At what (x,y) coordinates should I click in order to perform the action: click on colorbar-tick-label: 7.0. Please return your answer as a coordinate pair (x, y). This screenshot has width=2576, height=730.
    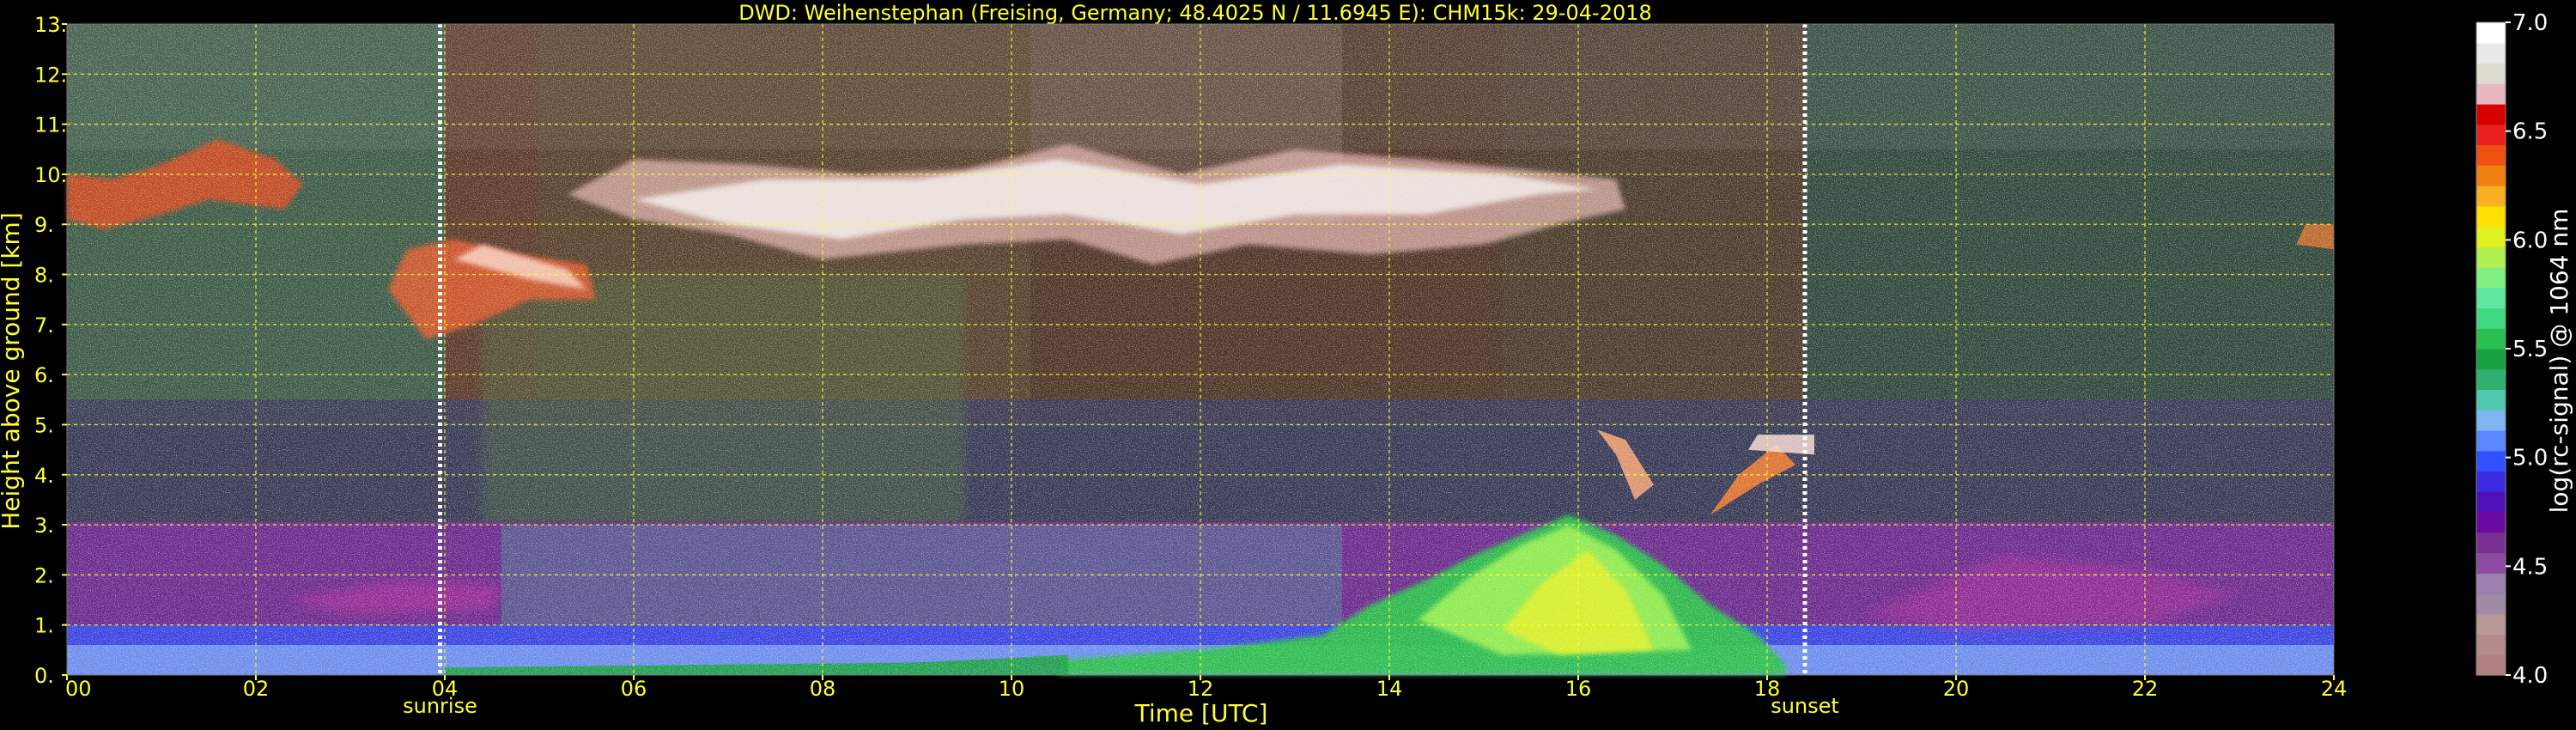
    Looking at the image, I should click on (2530, 23).